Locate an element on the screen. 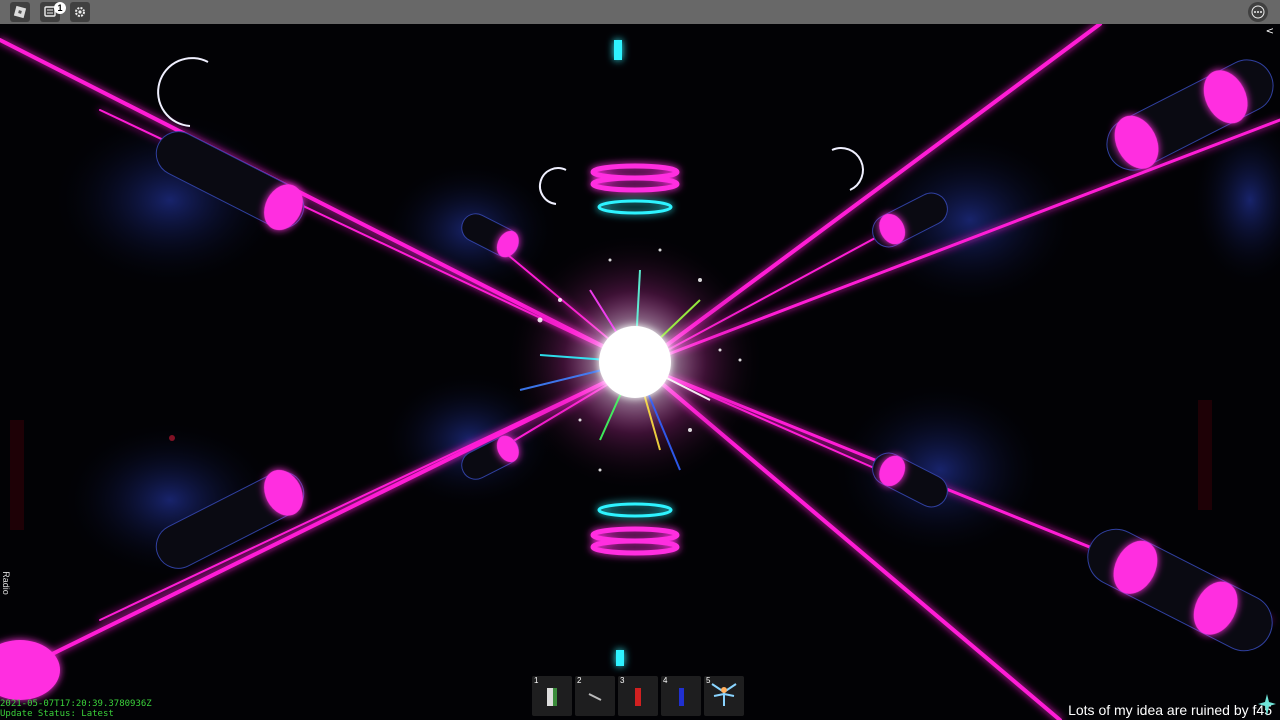 The image size is (1280, 720). sparkle-icon is located at coordinates (1267, 705).